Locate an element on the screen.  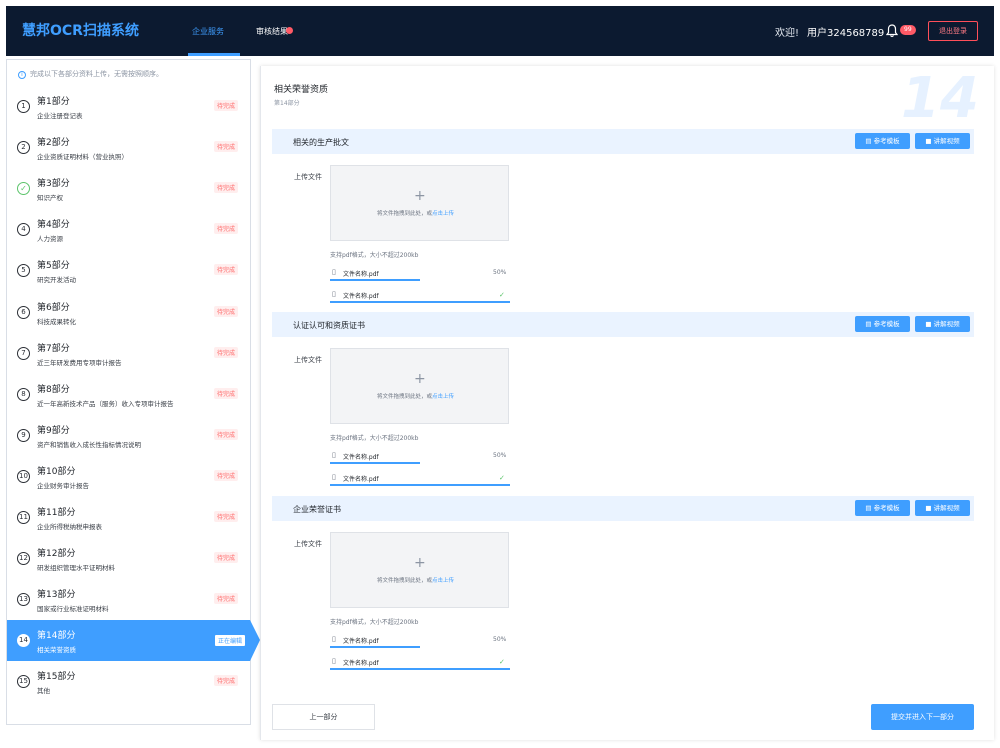
sidebar-step-15: 15 第15部分 其他 待完成 is located at coordinates (128, 681).